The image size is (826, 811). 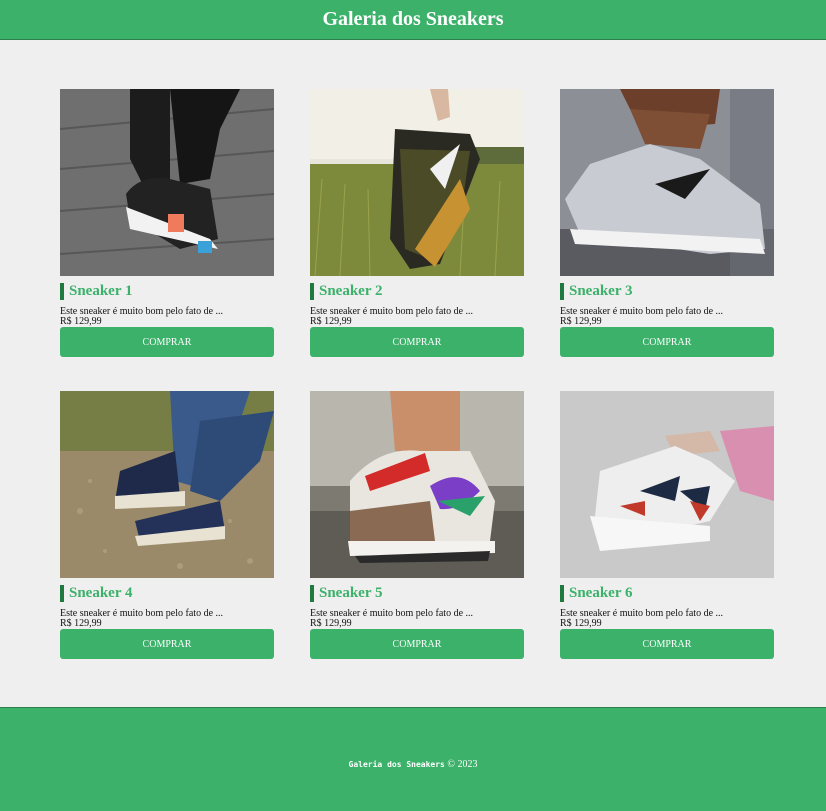 What do you see at coordinates (396, 764) in the screenshot?
I see `footer-brand: Galeria dos Sneakers` at bounding box center [396, 764].